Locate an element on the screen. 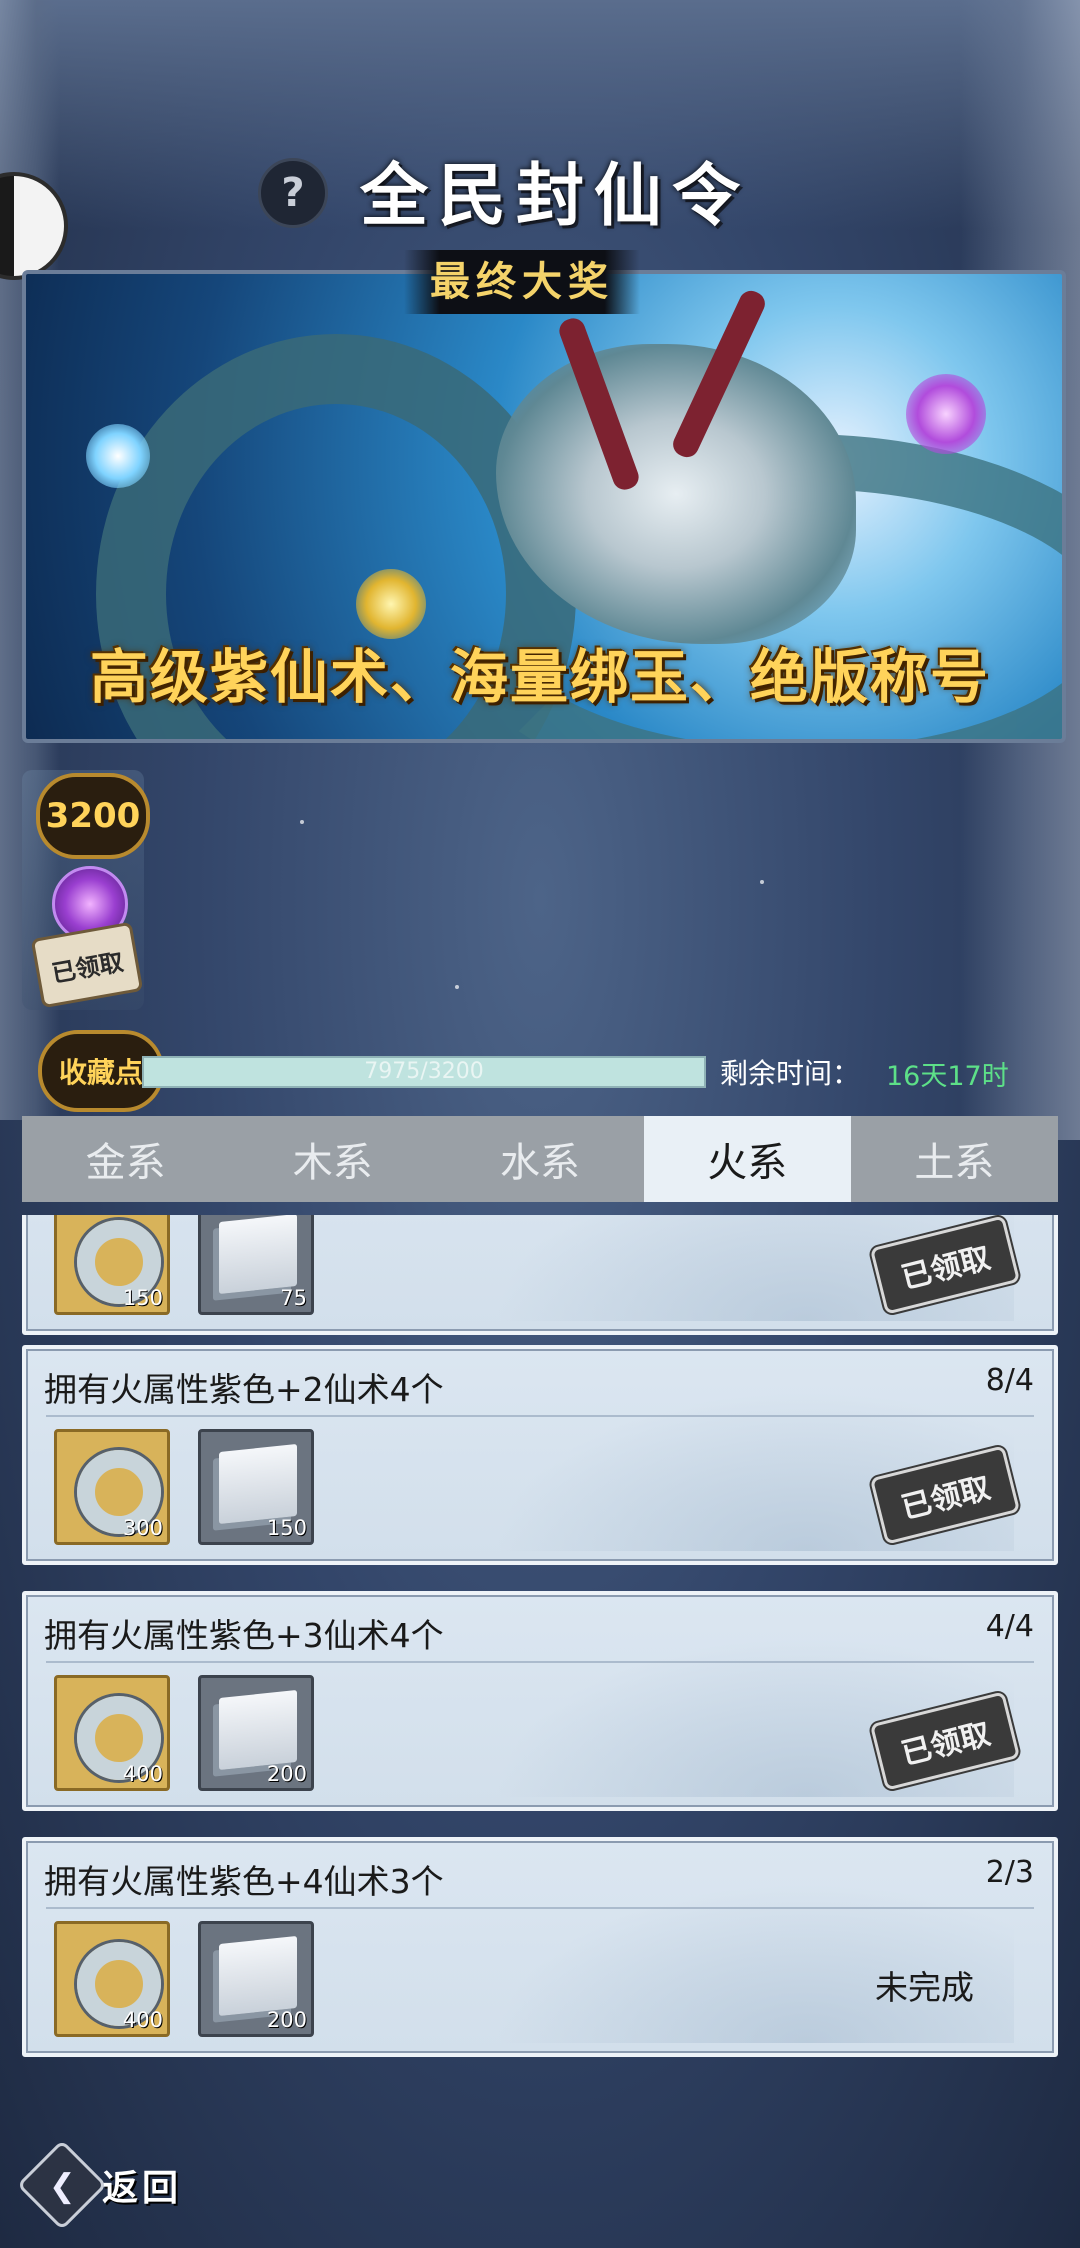 The height and width of the screenshot is (2248, 1080). task-count: 8/4 is located at coordinates (1009, 1380).